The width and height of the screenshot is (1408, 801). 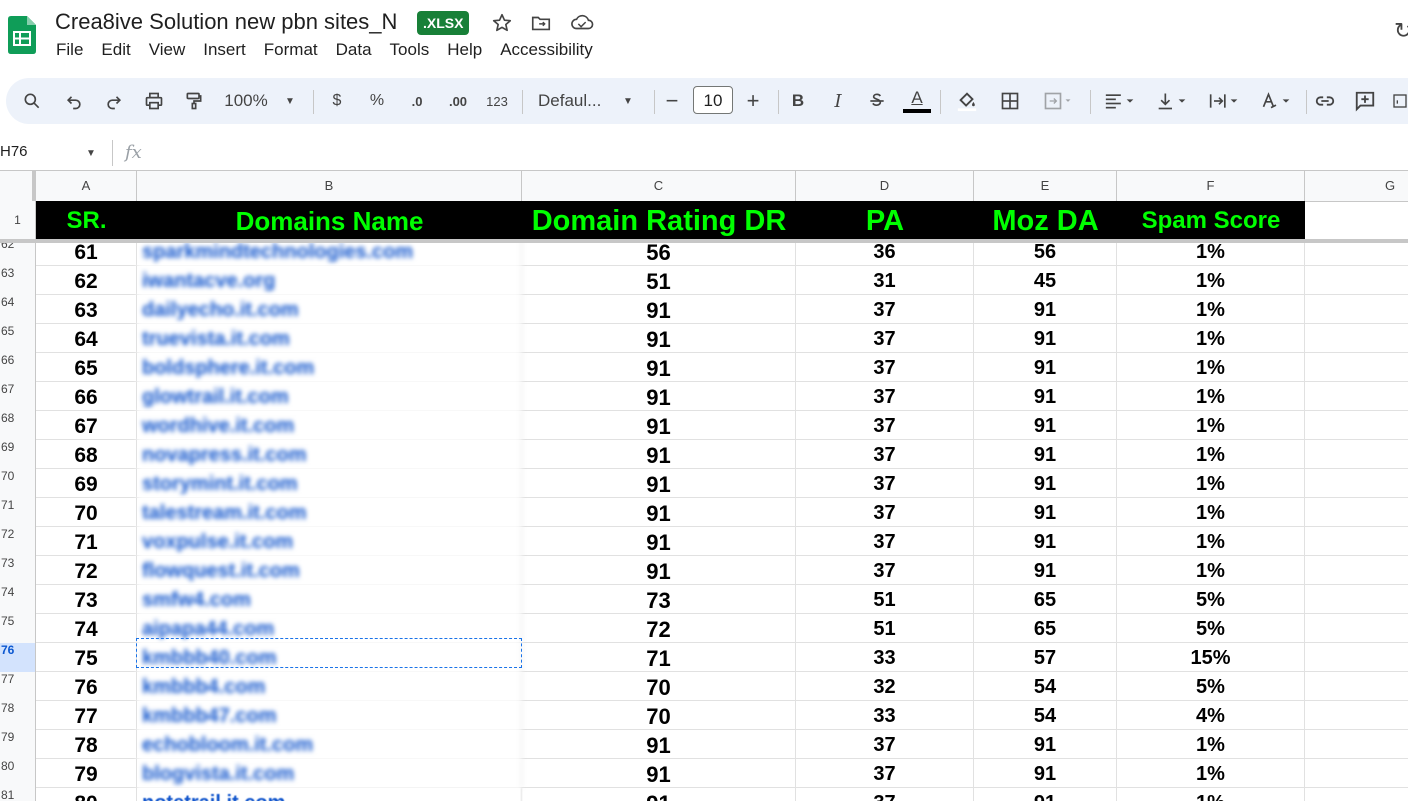 I want to click on menu-accessibility: Accessibility, so click(x=546, y=51).